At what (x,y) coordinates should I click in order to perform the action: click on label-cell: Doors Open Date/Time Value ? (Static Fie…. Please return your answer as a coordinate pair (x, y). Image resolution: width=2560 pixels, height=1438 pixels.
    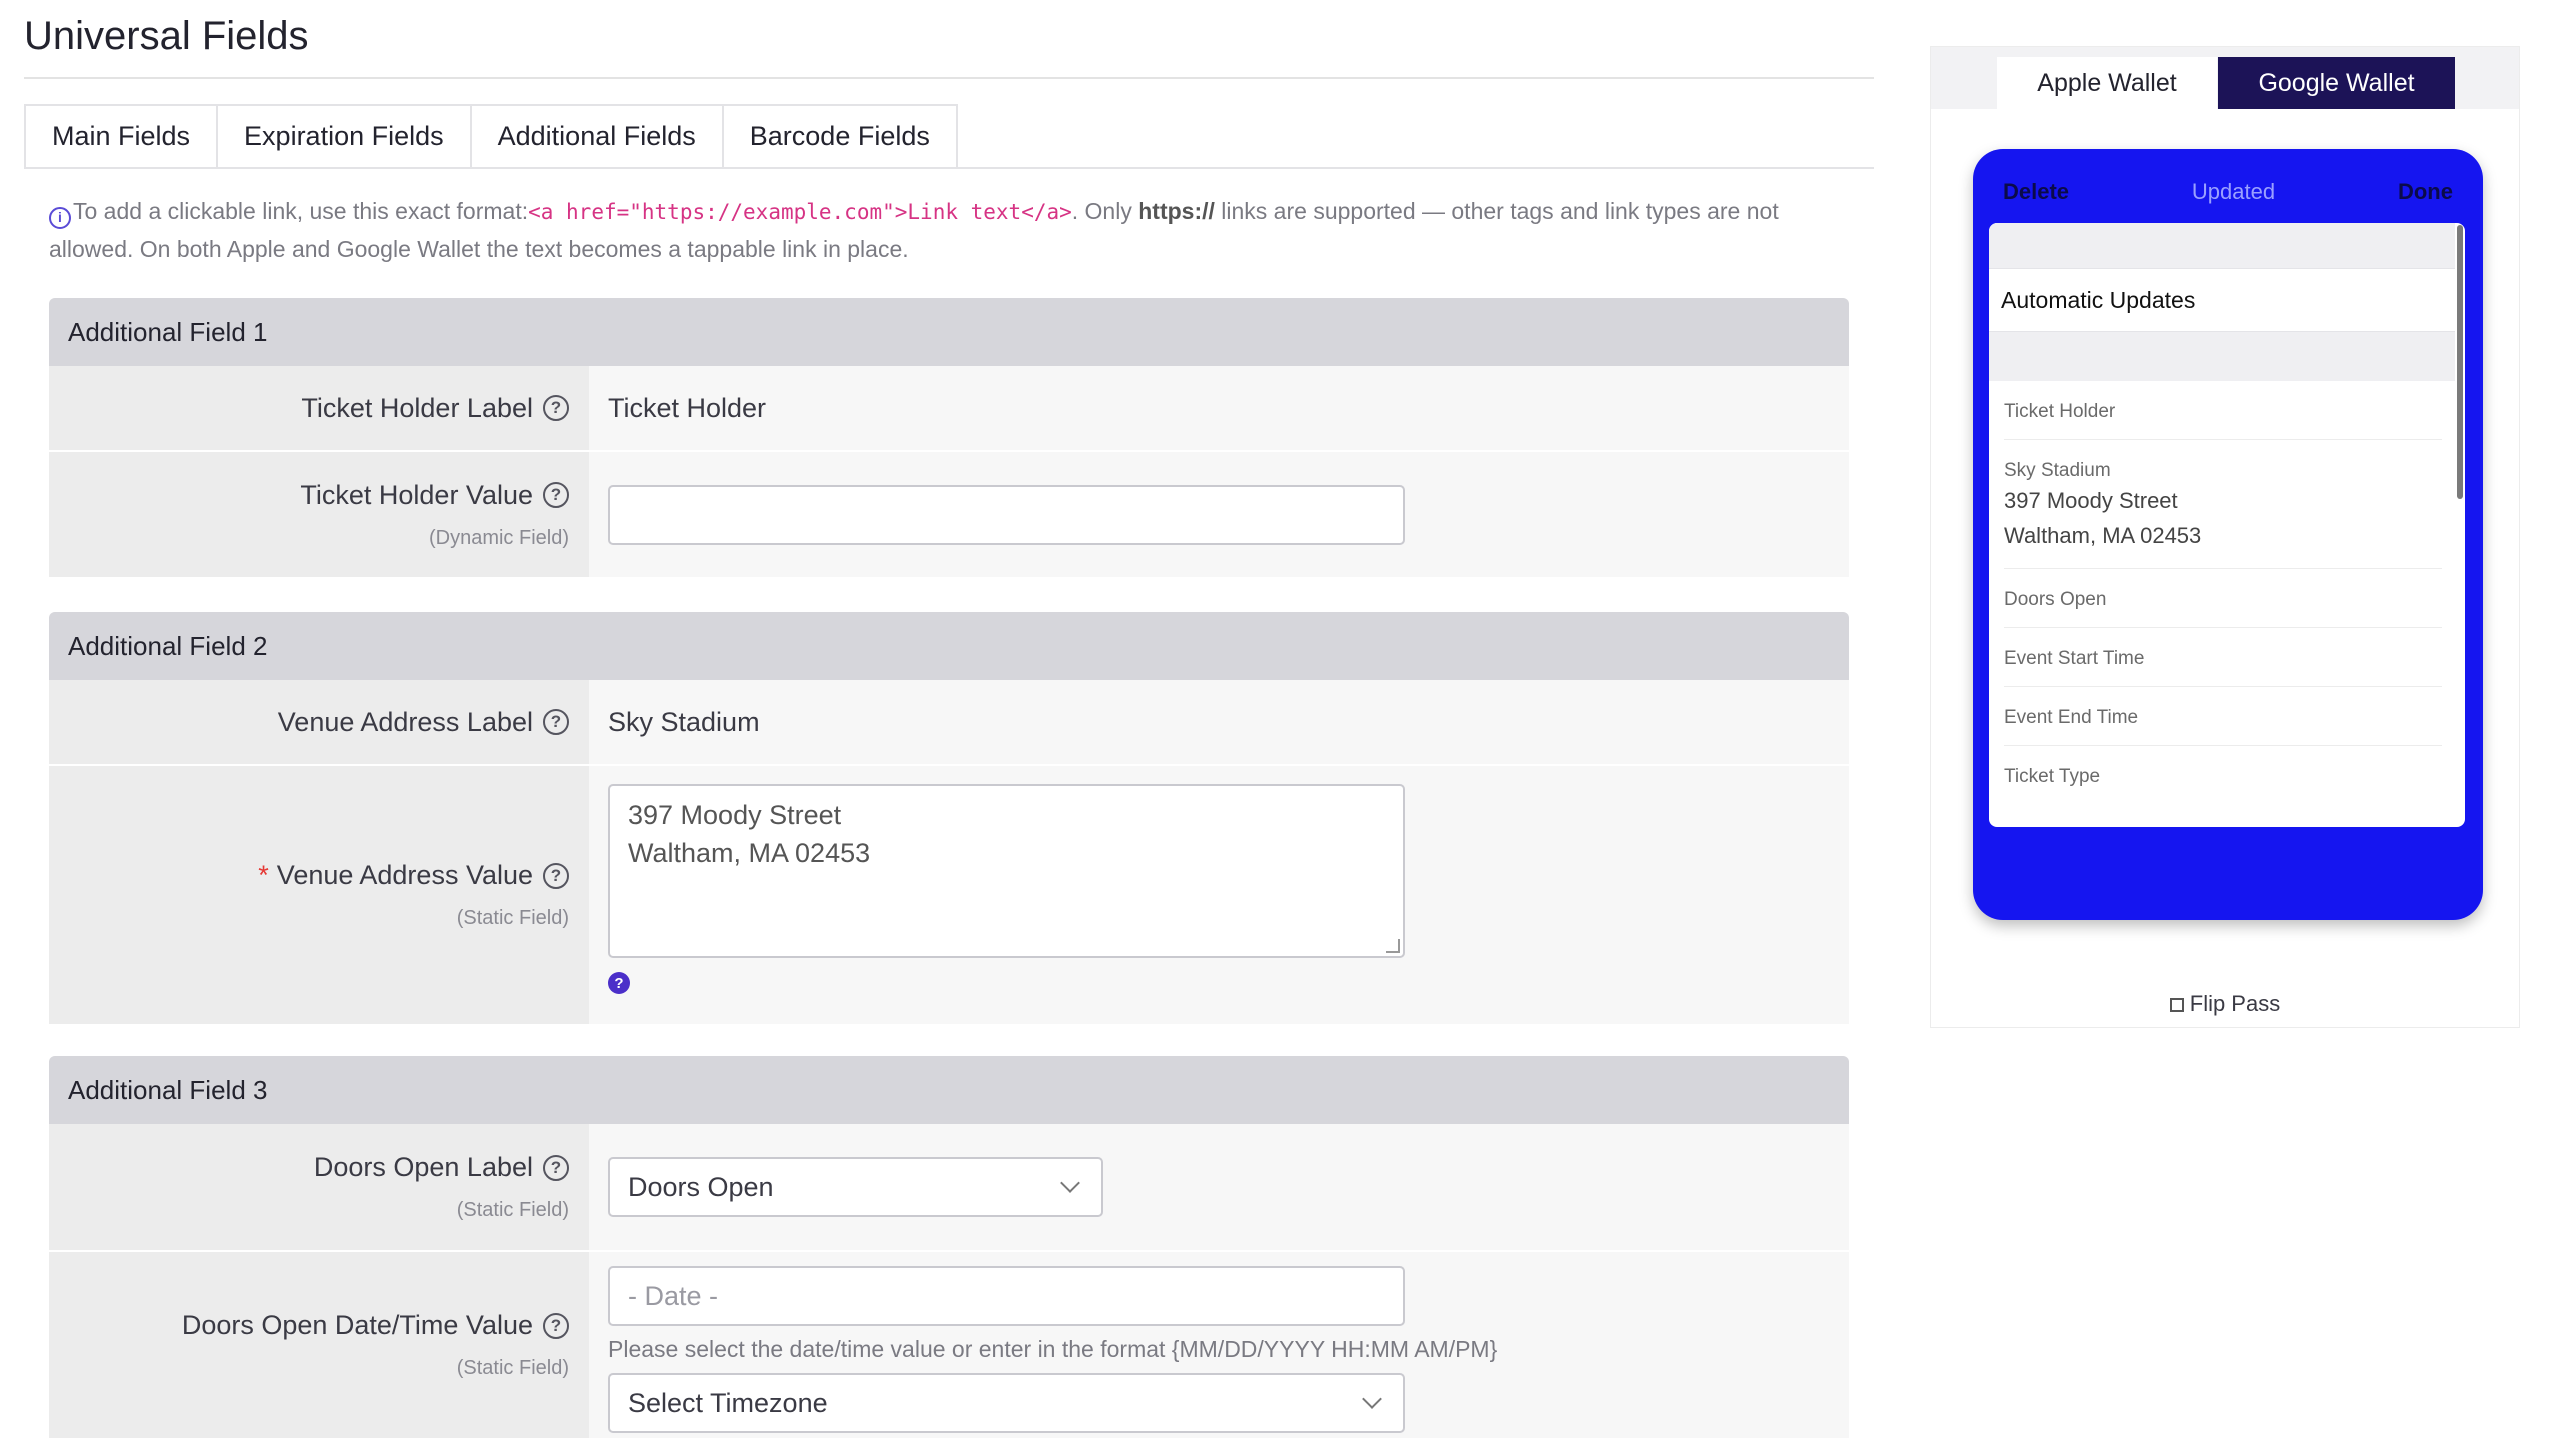
    Looking at the image, I should click on (319, 1345).